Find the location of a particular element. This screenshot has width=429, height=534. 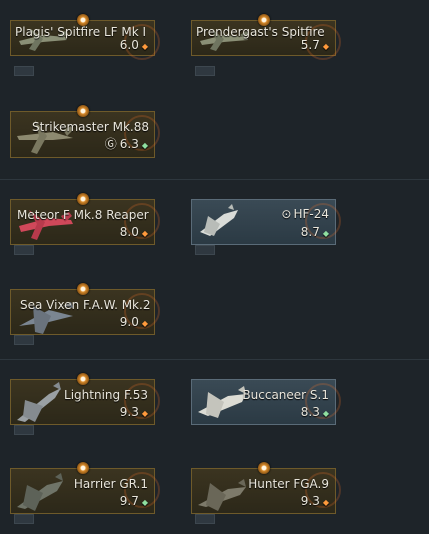

vehicle-name: Hunter FGA.9 is located at coordinates (288, 484).